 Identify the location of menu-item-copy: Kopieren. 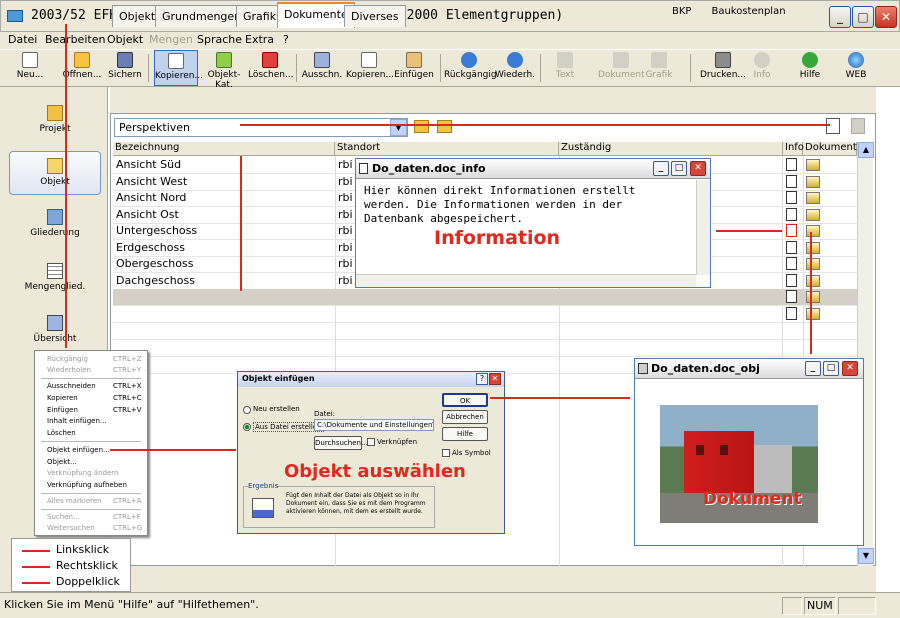
(62, 398).